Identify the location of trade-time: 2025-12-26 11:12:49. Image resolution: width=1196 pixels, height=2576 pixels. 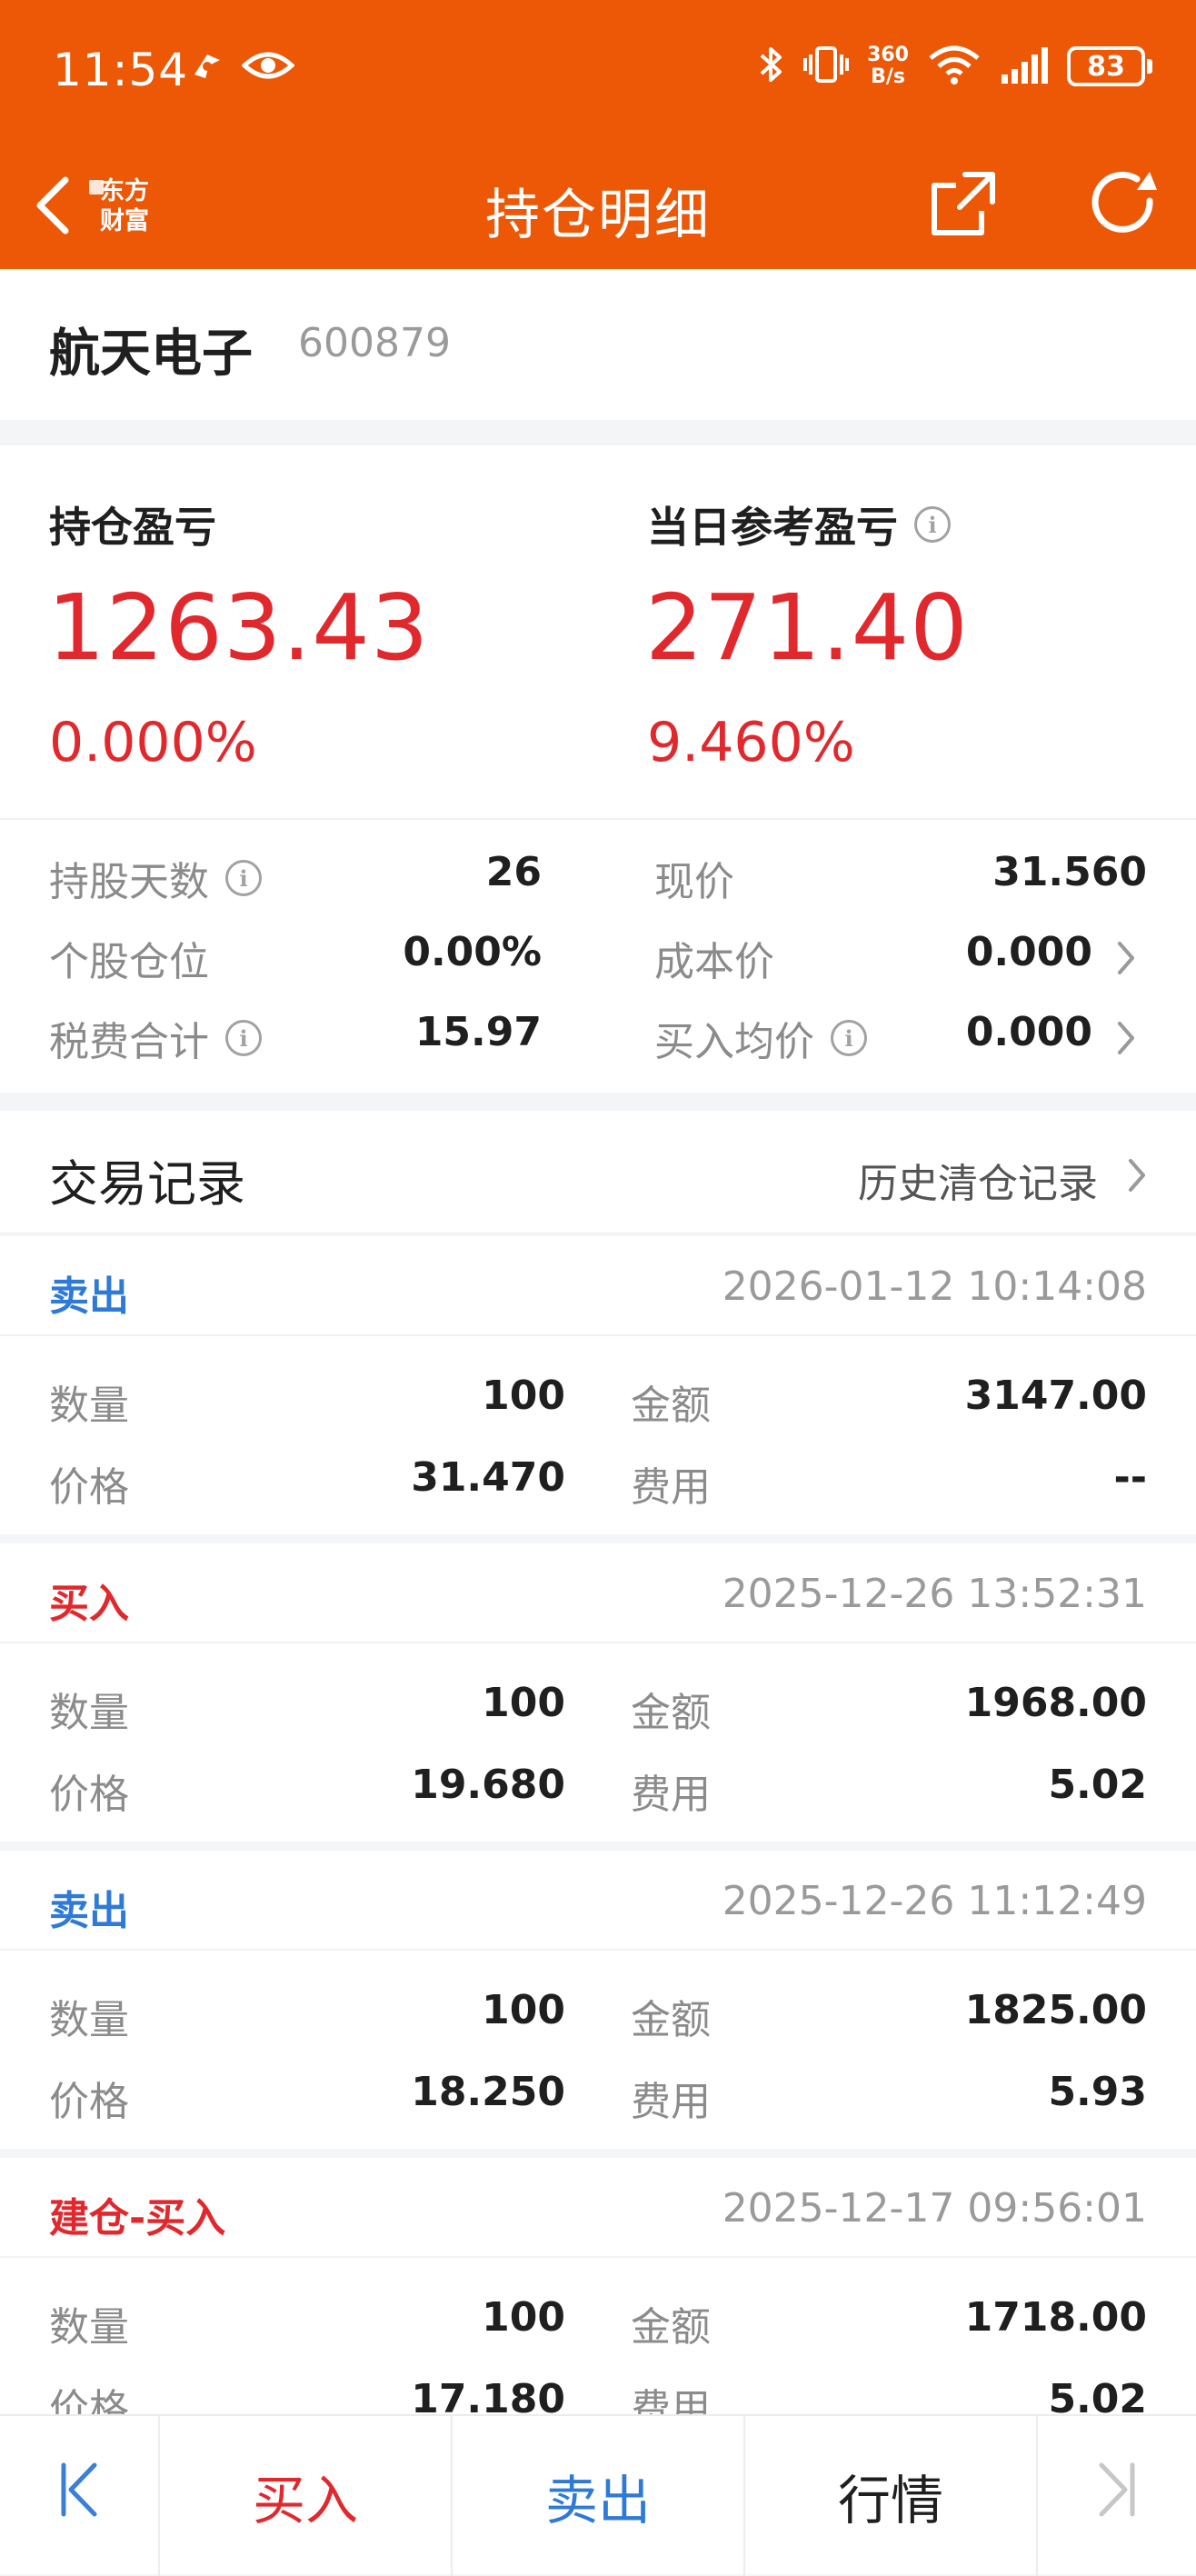
(934, 1901).